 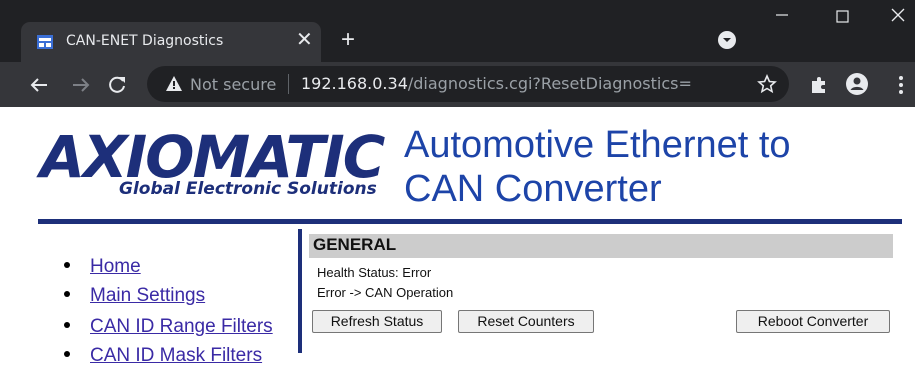 I want to click on header-divider, so click(x=470, y=221).